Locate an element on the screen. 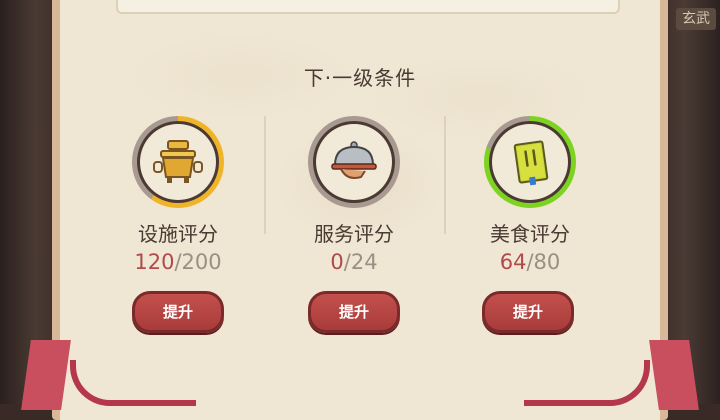 This screenshot has width=720, height=420. stat-facility: 设施评分 120/200 is located at coordinates (178, 195).